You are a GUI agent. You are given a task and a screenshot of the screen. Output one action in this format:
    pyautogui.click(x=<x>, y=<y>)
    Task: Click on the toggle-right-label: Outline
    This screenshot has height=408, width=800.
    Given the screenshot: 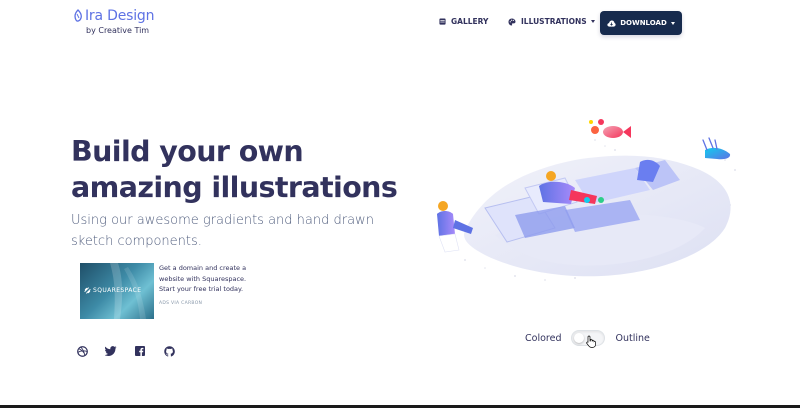 What is the action you would take?
    pyautogui.click(x=632, y=338)
    